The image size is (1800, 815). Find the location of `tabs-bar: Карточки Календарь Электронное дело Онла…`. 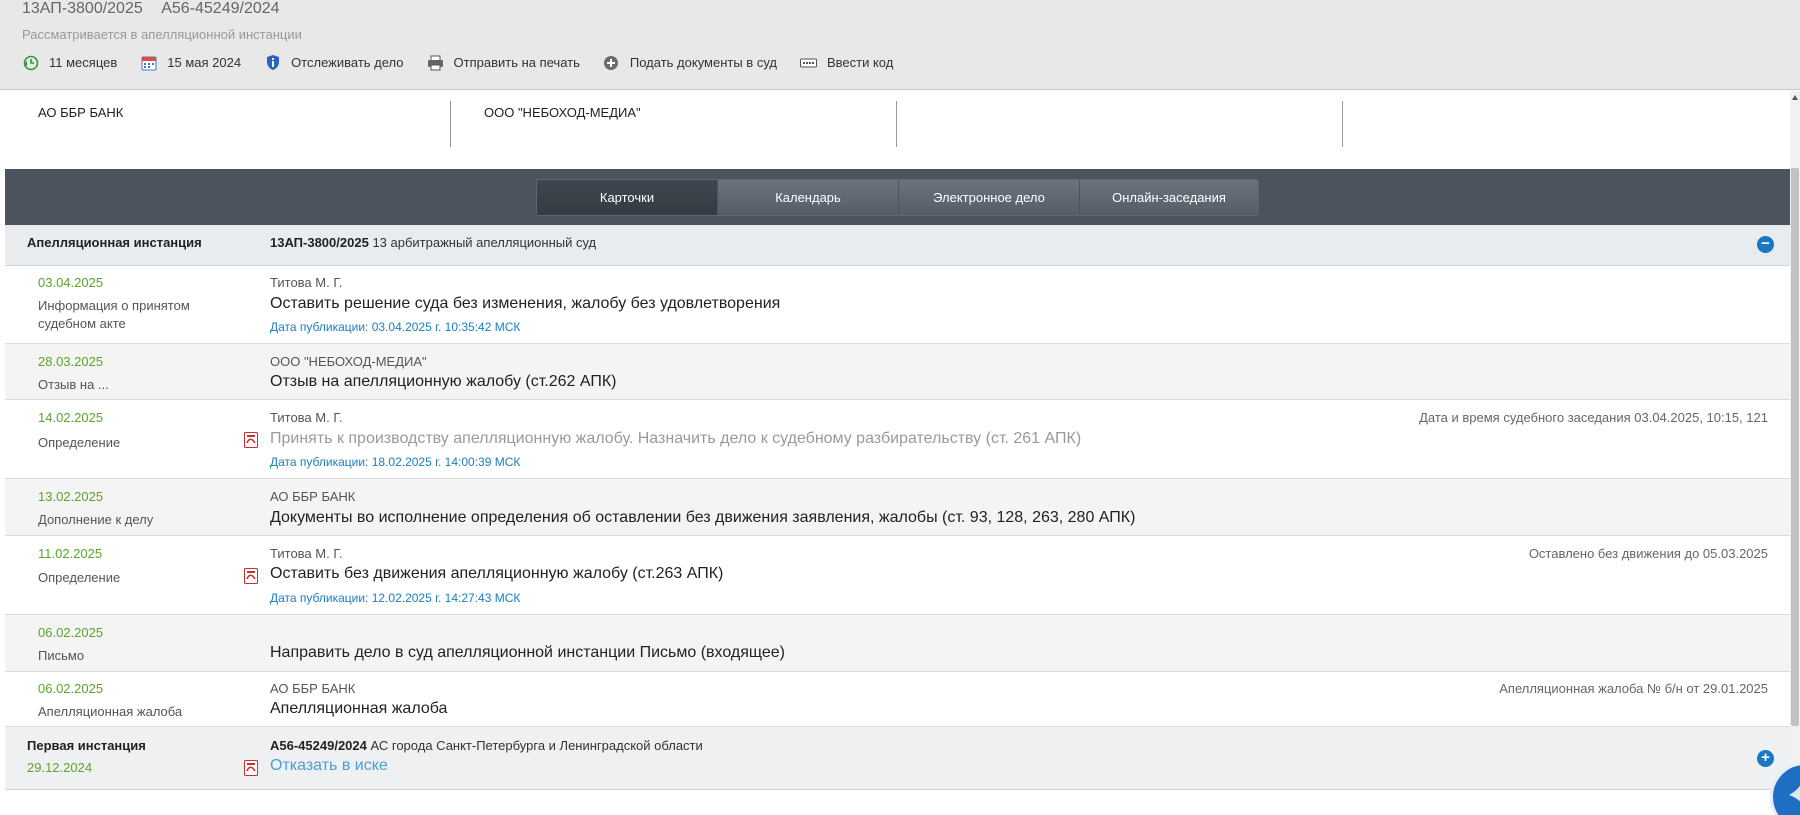

tabs-bar: Карточки Календарь Электронное дело Онла… is located at coordinates (897, 197).